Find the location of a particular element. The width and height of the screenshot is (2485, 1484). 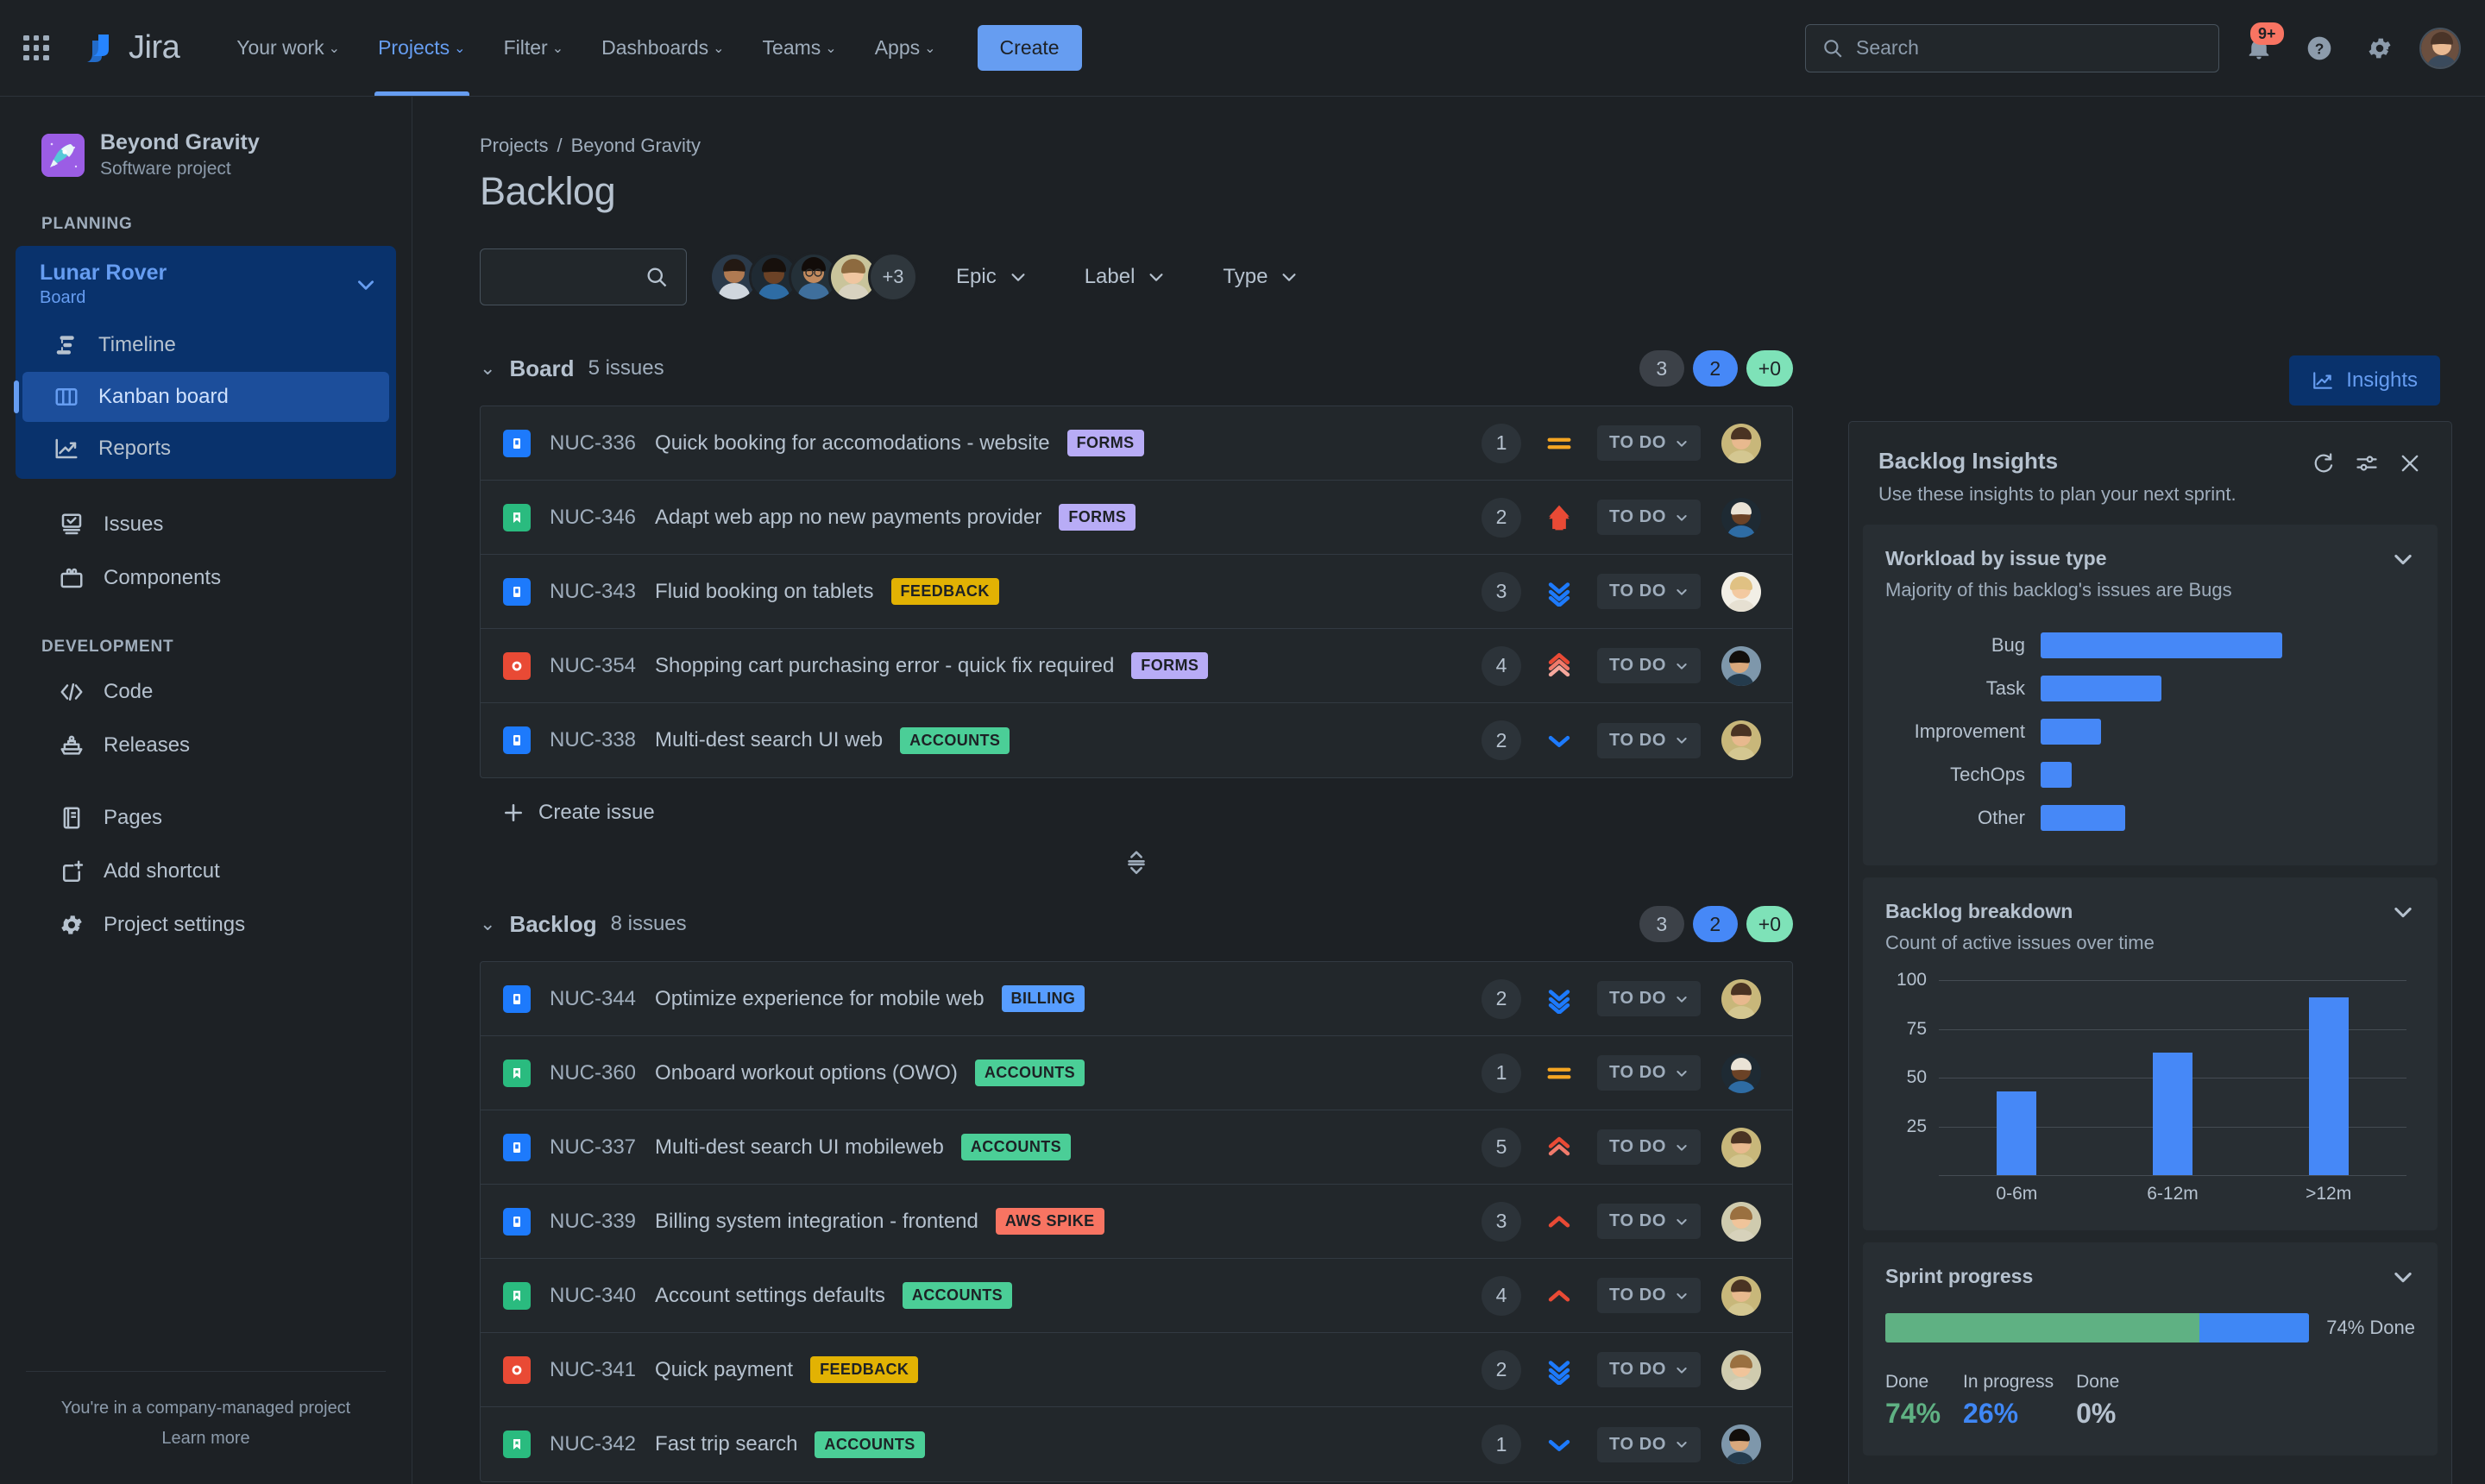

issue-summary: Onboard workout options (OWO) is located at coordinates (806, 1073).